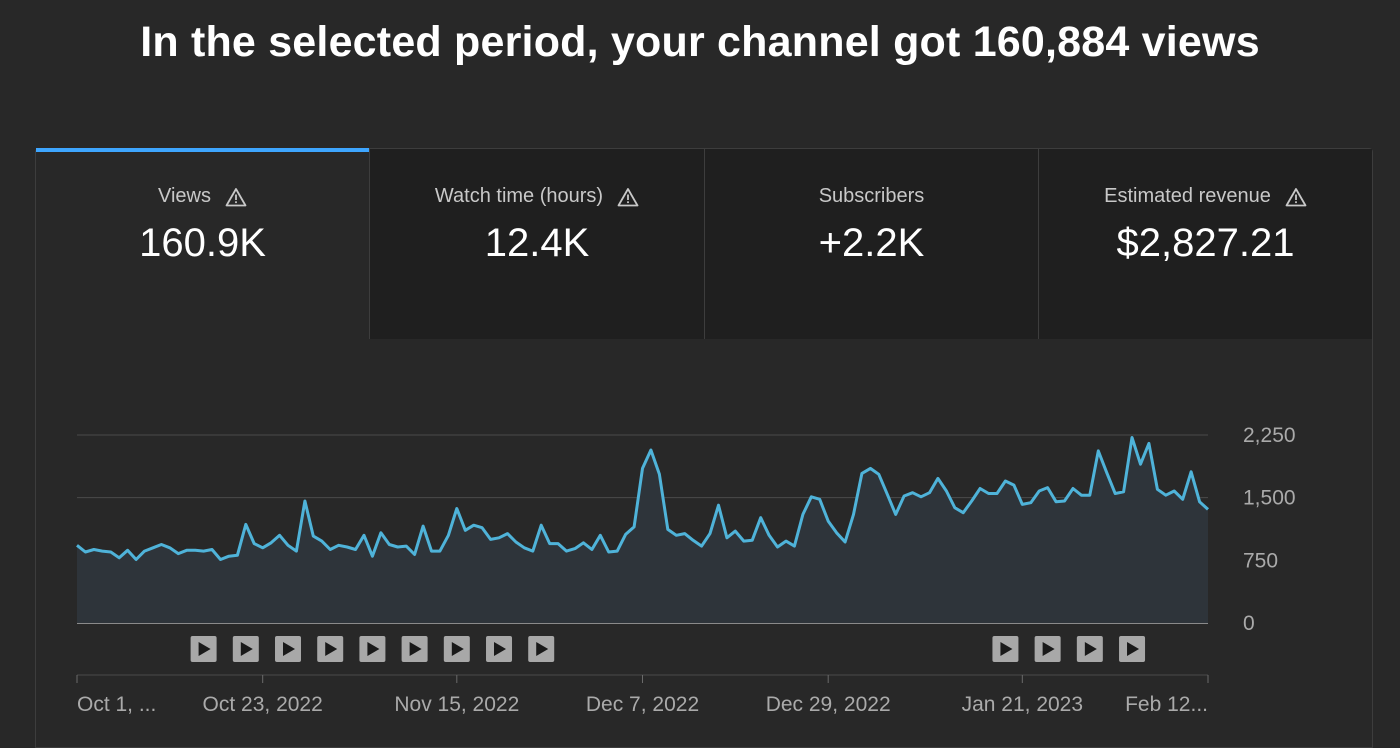  Describe the element at coordinates (263, 704) in the screenshot. I see `x-tick-label: Oct 23, 2022` at that location.